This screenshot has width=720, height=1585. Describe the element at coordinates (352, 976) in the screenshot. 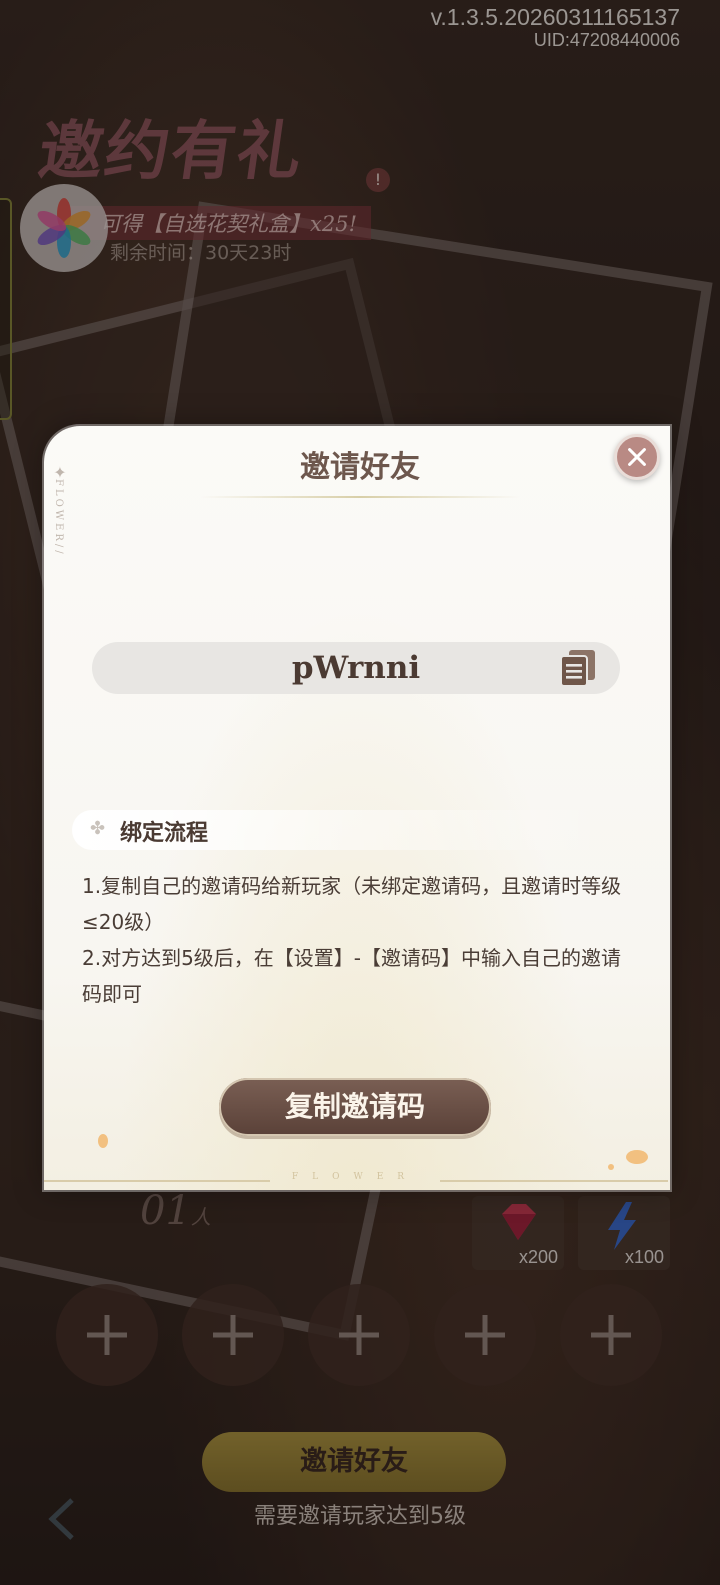

I see `step-2-text: 2.对方达到5级后，在【设置】-【邀请码】中输入自己的邀请码即可` at that location.